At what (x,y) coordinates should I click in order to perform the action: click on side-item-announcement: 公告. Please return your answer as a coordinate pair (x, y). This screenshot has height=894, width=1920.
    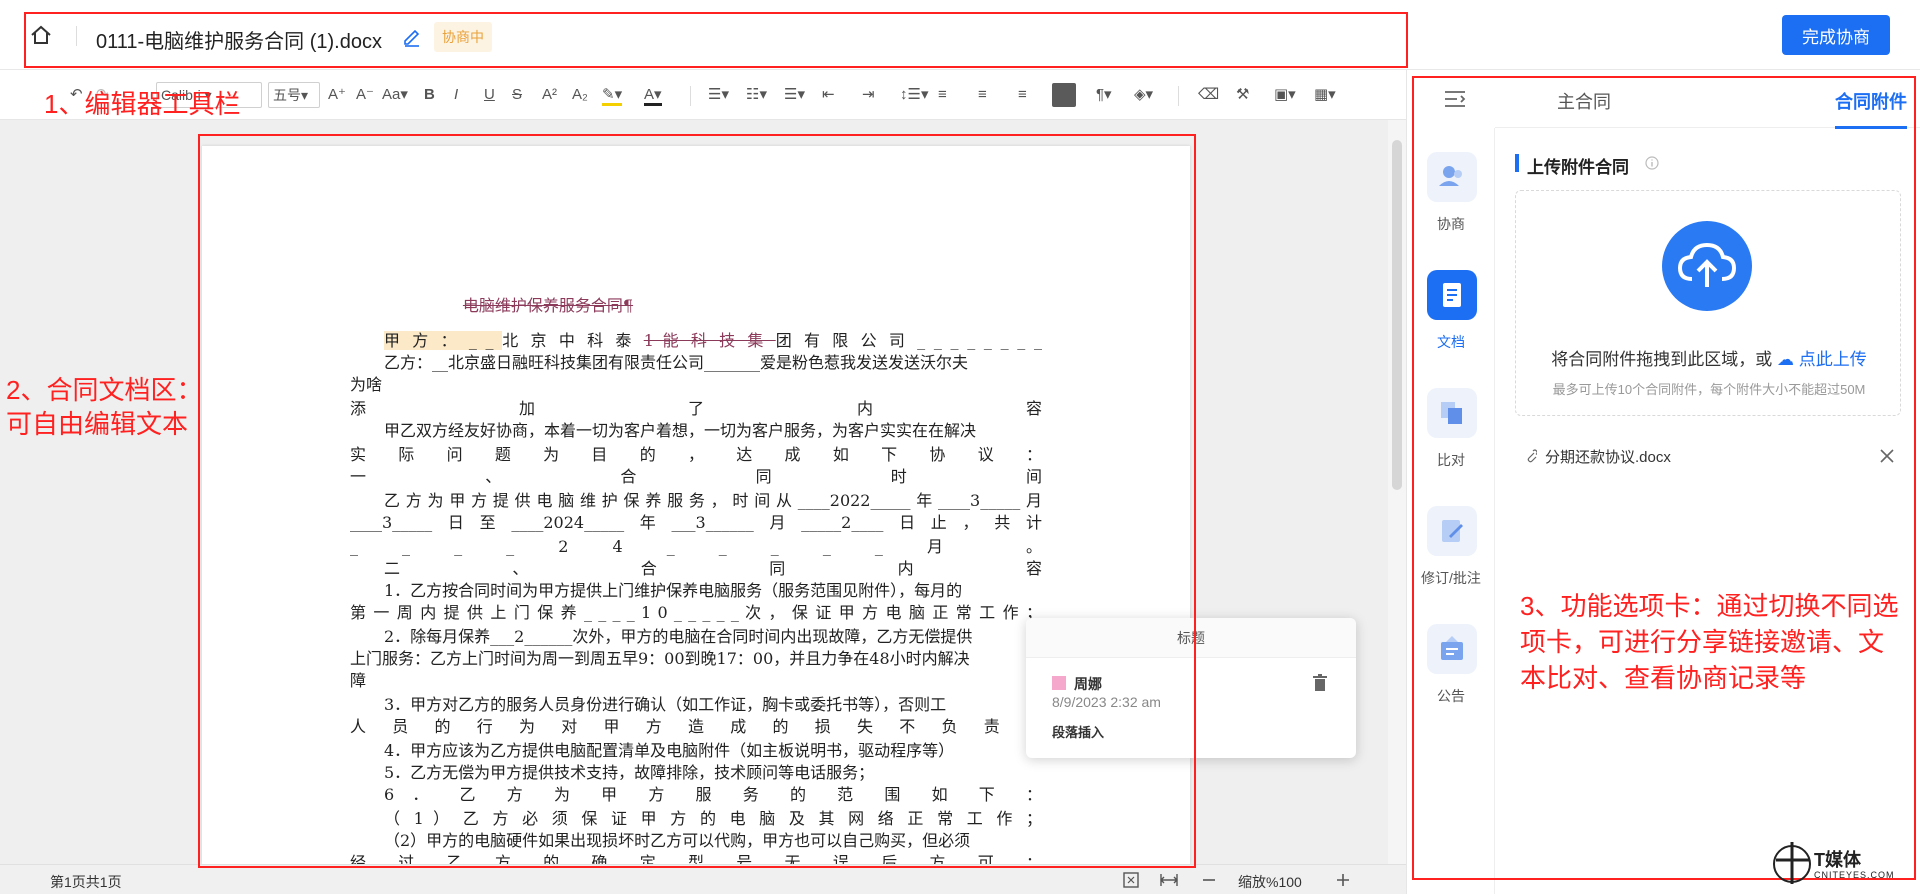
    Looking at the image, I should click on (1451, 669).